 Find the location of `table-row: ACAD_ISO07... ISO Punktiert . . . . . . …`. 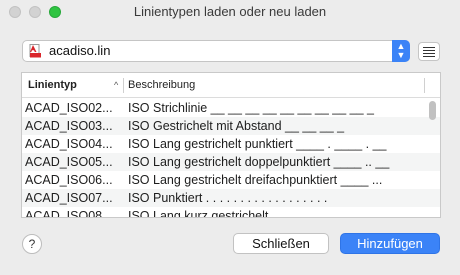

table-row: ACAD_ISO07... ISO Punktiert . . . . . . … is located at coordinates (231, 198).